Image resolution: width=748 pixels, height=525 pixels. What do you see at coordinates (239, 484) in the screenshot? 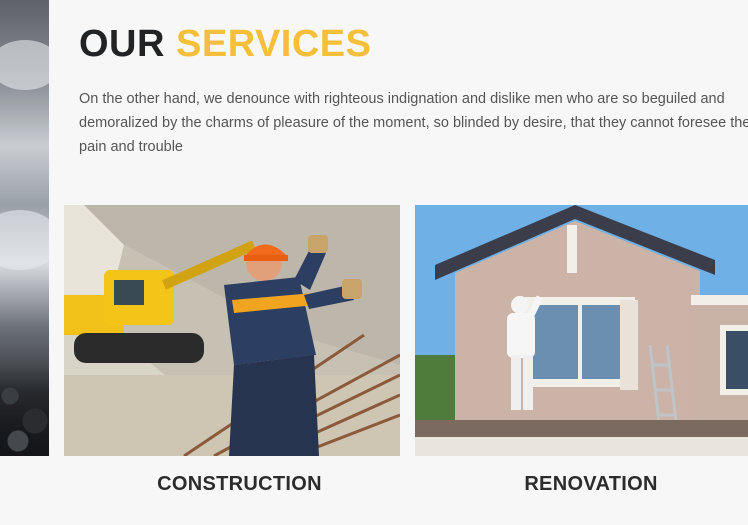
I see `service-title-construction: CONSTRUCTION` at bounding box center [239, 484].